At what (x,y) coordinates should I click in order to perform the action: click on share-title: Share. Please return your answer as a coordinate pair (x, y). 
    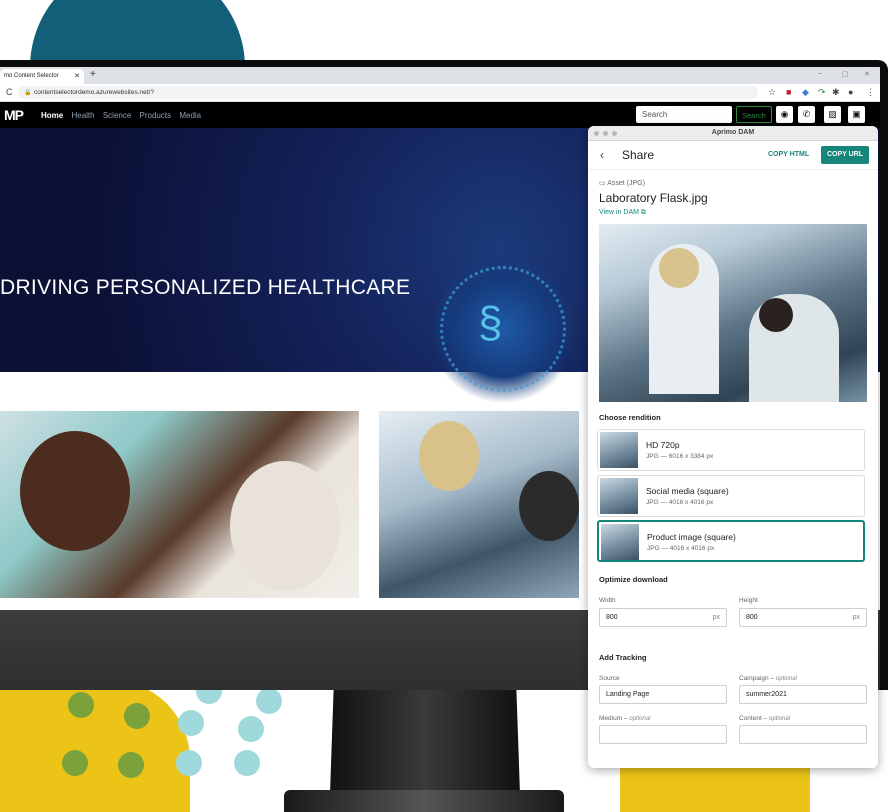
    Looking at the image, I should click on (638, 155).